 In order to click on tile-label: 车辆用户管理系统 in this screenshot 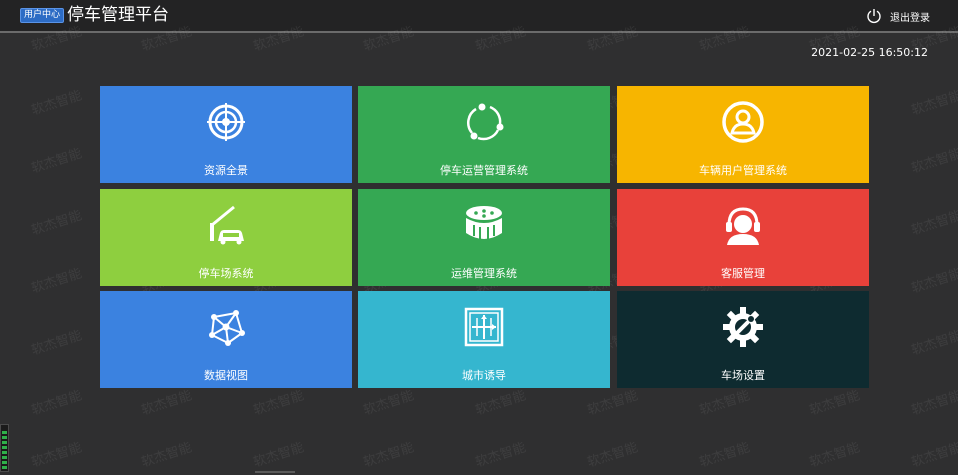, I will do `click(743, 170)`.